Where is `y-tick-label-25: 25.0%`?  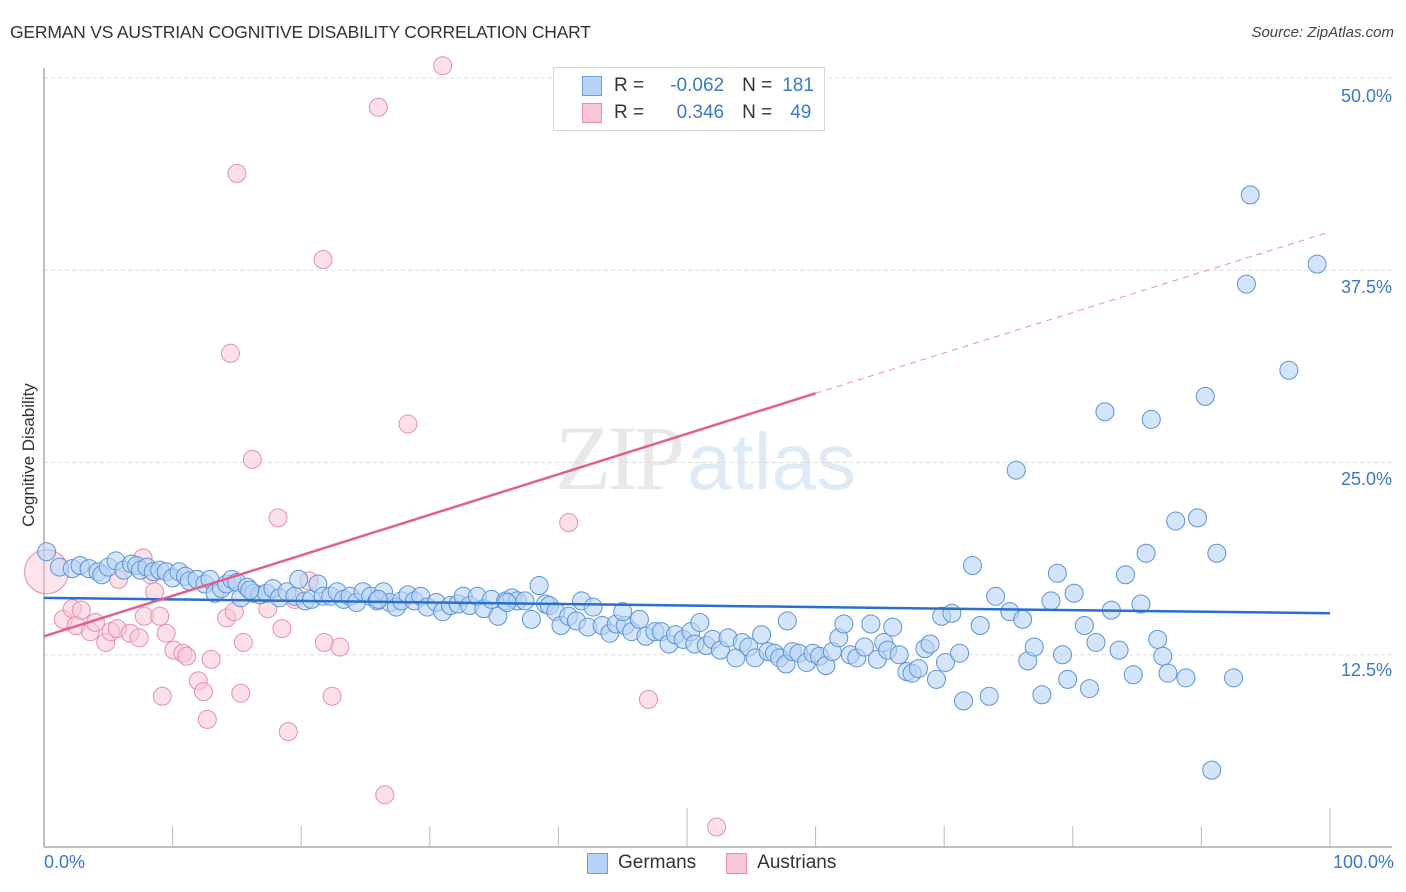
y-tick-label-25: 25.0% is located at coordinates (1366, 479).